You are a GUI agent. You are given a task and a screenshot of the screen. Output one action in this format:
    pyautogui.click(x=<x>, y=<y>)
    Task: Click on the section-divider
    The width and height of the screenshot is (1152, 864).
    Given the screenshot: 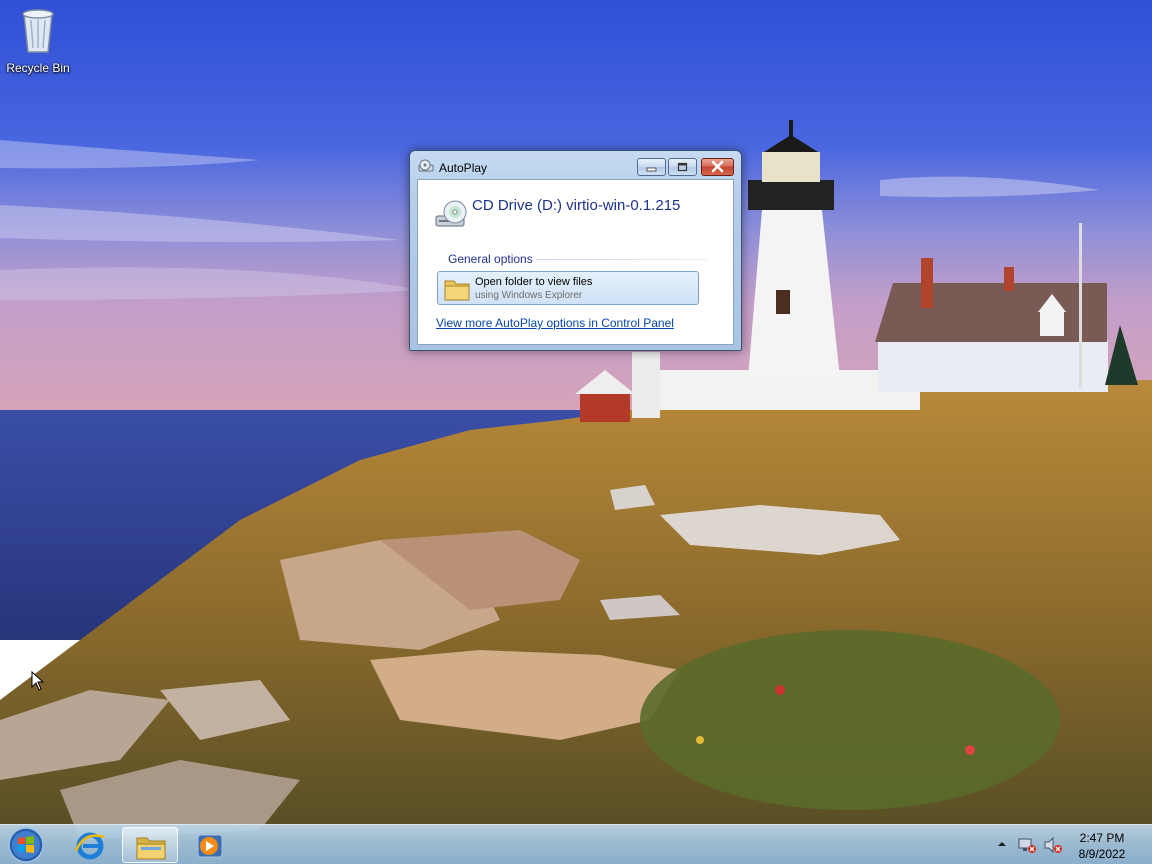 What is the action you would take?
    pyautogui.click(x=622, y=259)
    